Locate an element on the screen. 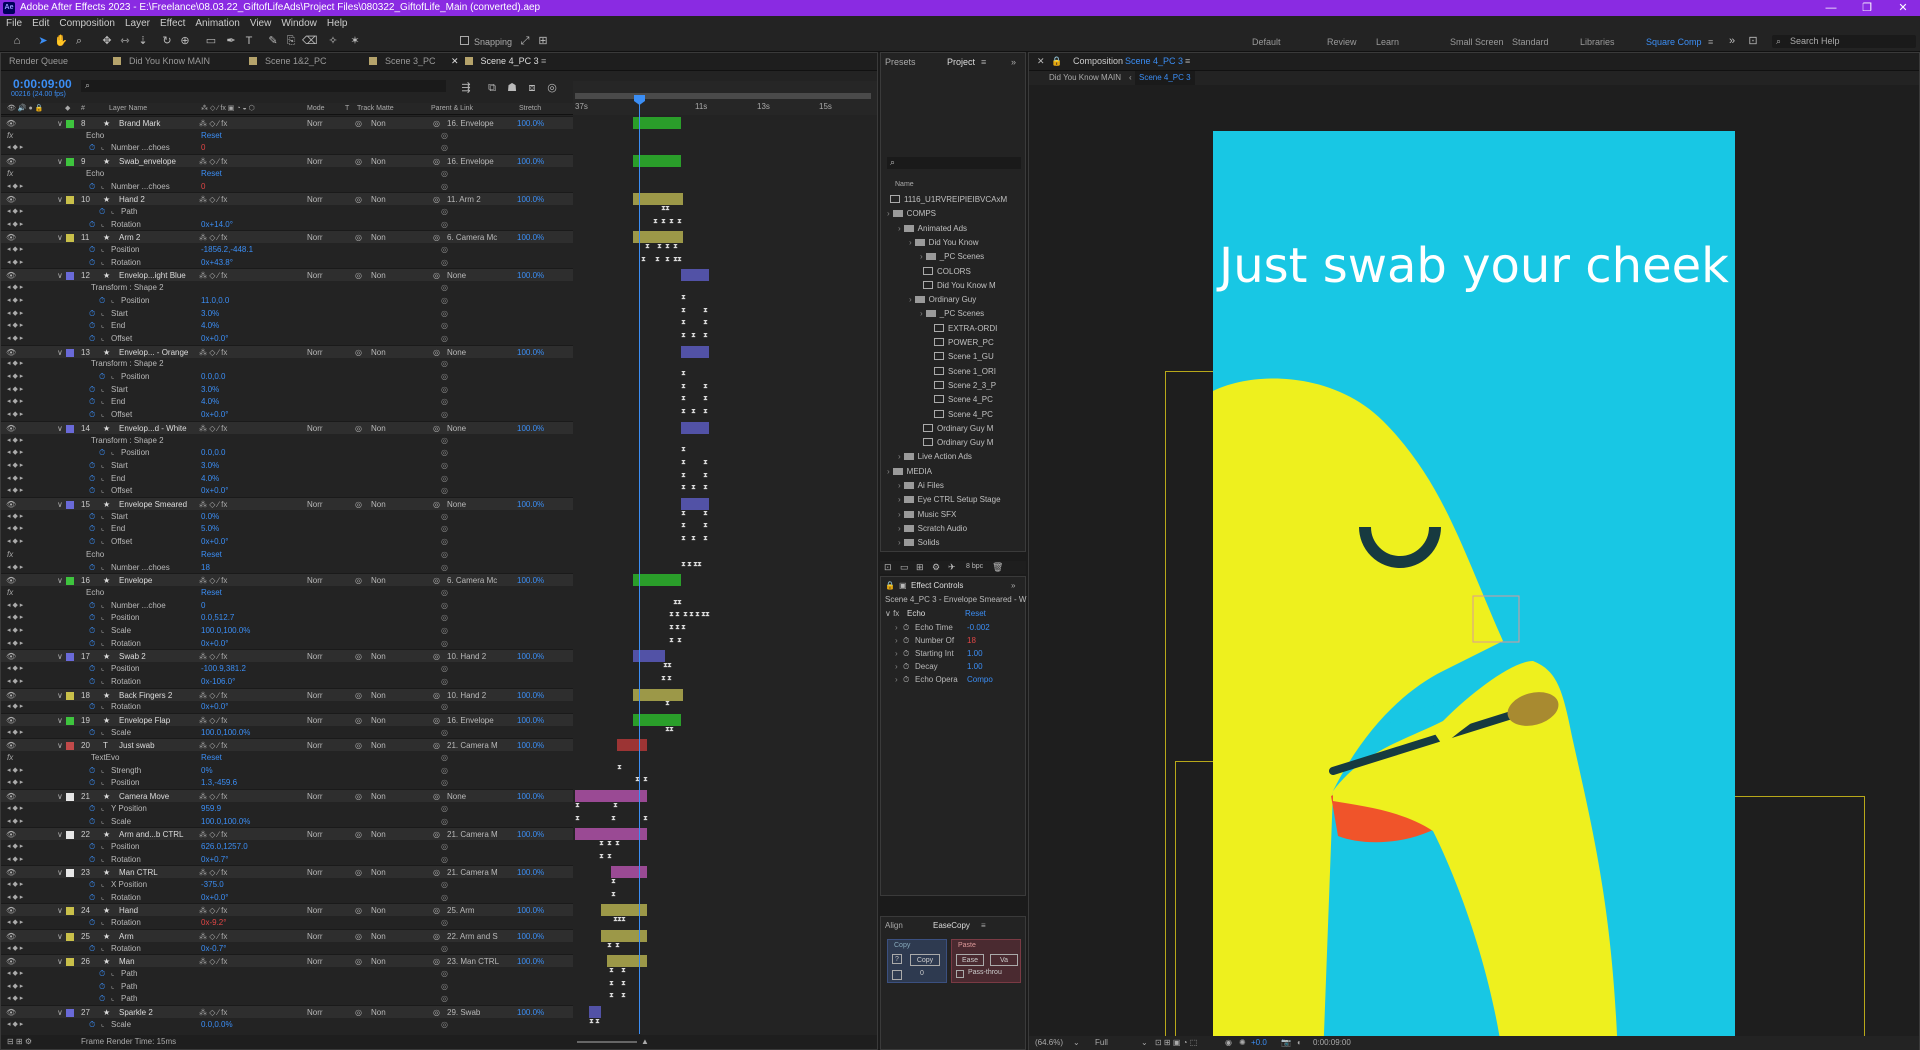 This screenshot has width=1920, height=1050. show-snapshot-icon: ◐ is located at coordinates (1299, 1043).